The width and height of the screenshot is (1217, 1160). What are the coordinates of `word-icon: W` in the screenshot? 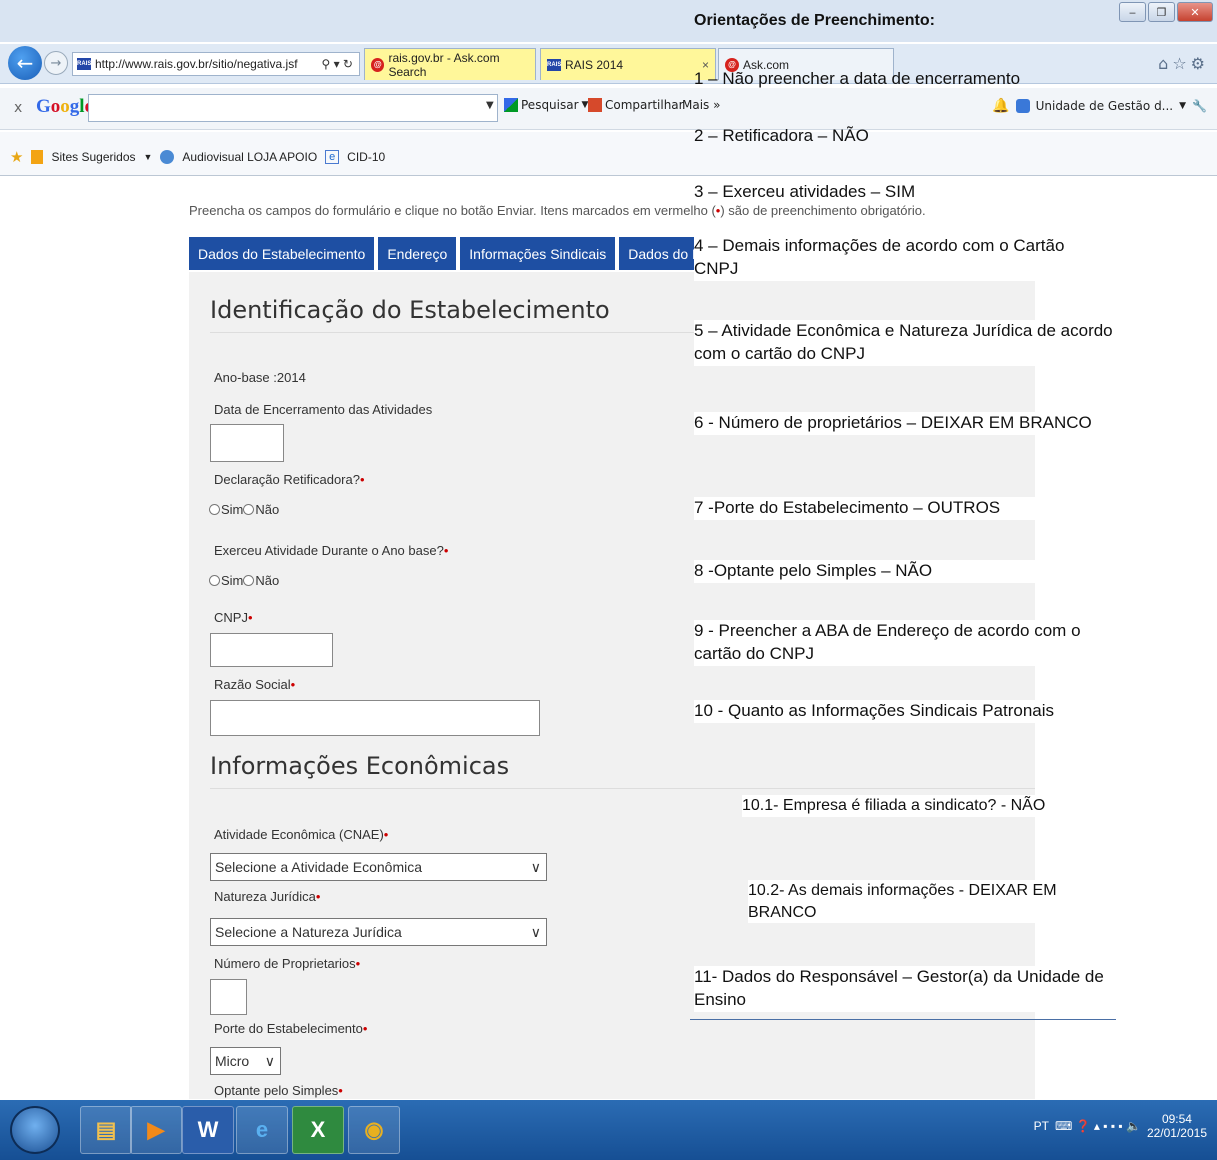 It's located at (208, 1130).